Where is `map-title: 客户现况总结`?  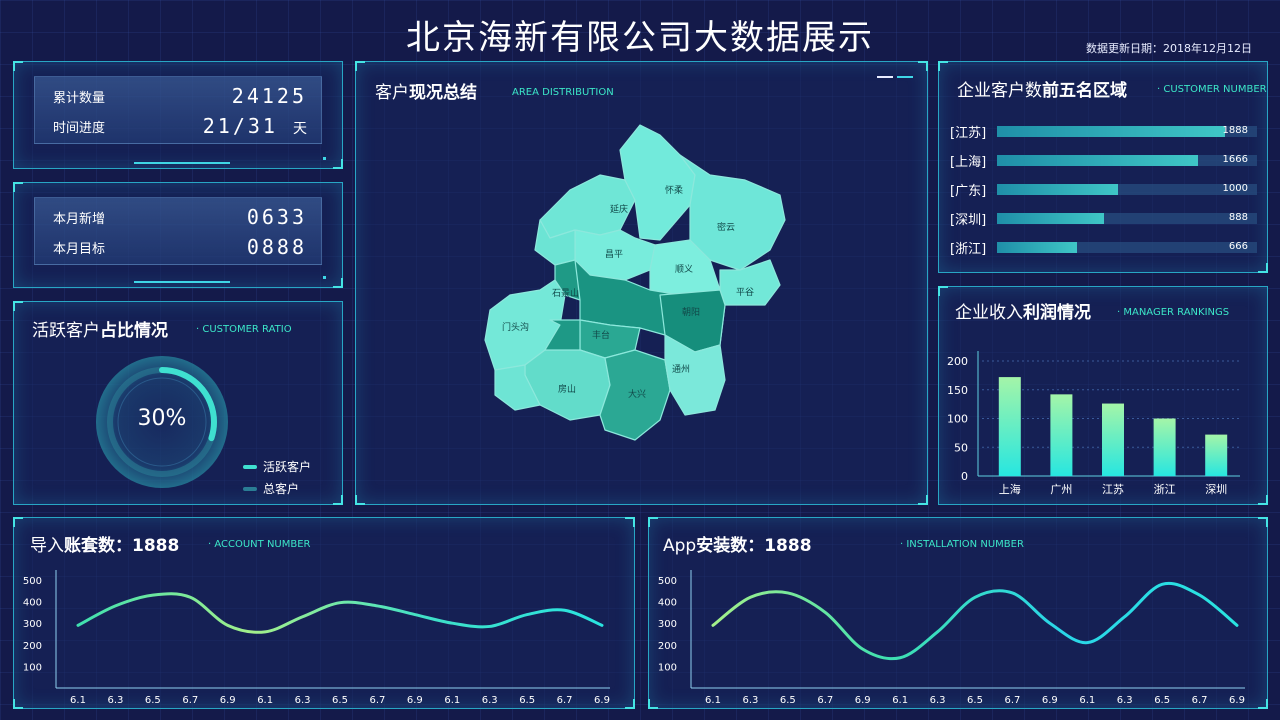 map-title: 客户现况总结 is located at coordinates (426, 93).